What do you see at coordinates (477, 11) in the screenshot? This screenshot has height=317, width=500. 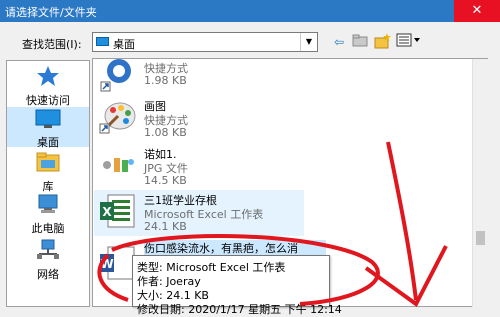 I see `close-button: ✕` at bounding box center [477, 11].